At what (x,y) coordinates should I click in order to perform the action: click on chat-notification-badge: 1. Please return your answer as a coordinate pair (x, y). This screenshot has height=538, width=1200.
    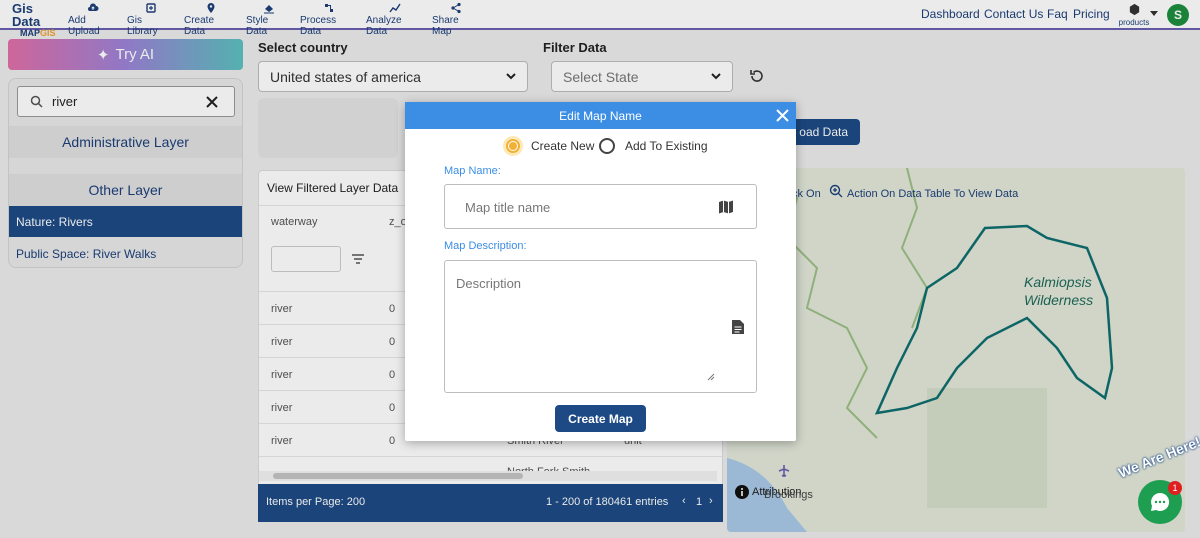
    Looking at the image, I should click on (1175, 488).